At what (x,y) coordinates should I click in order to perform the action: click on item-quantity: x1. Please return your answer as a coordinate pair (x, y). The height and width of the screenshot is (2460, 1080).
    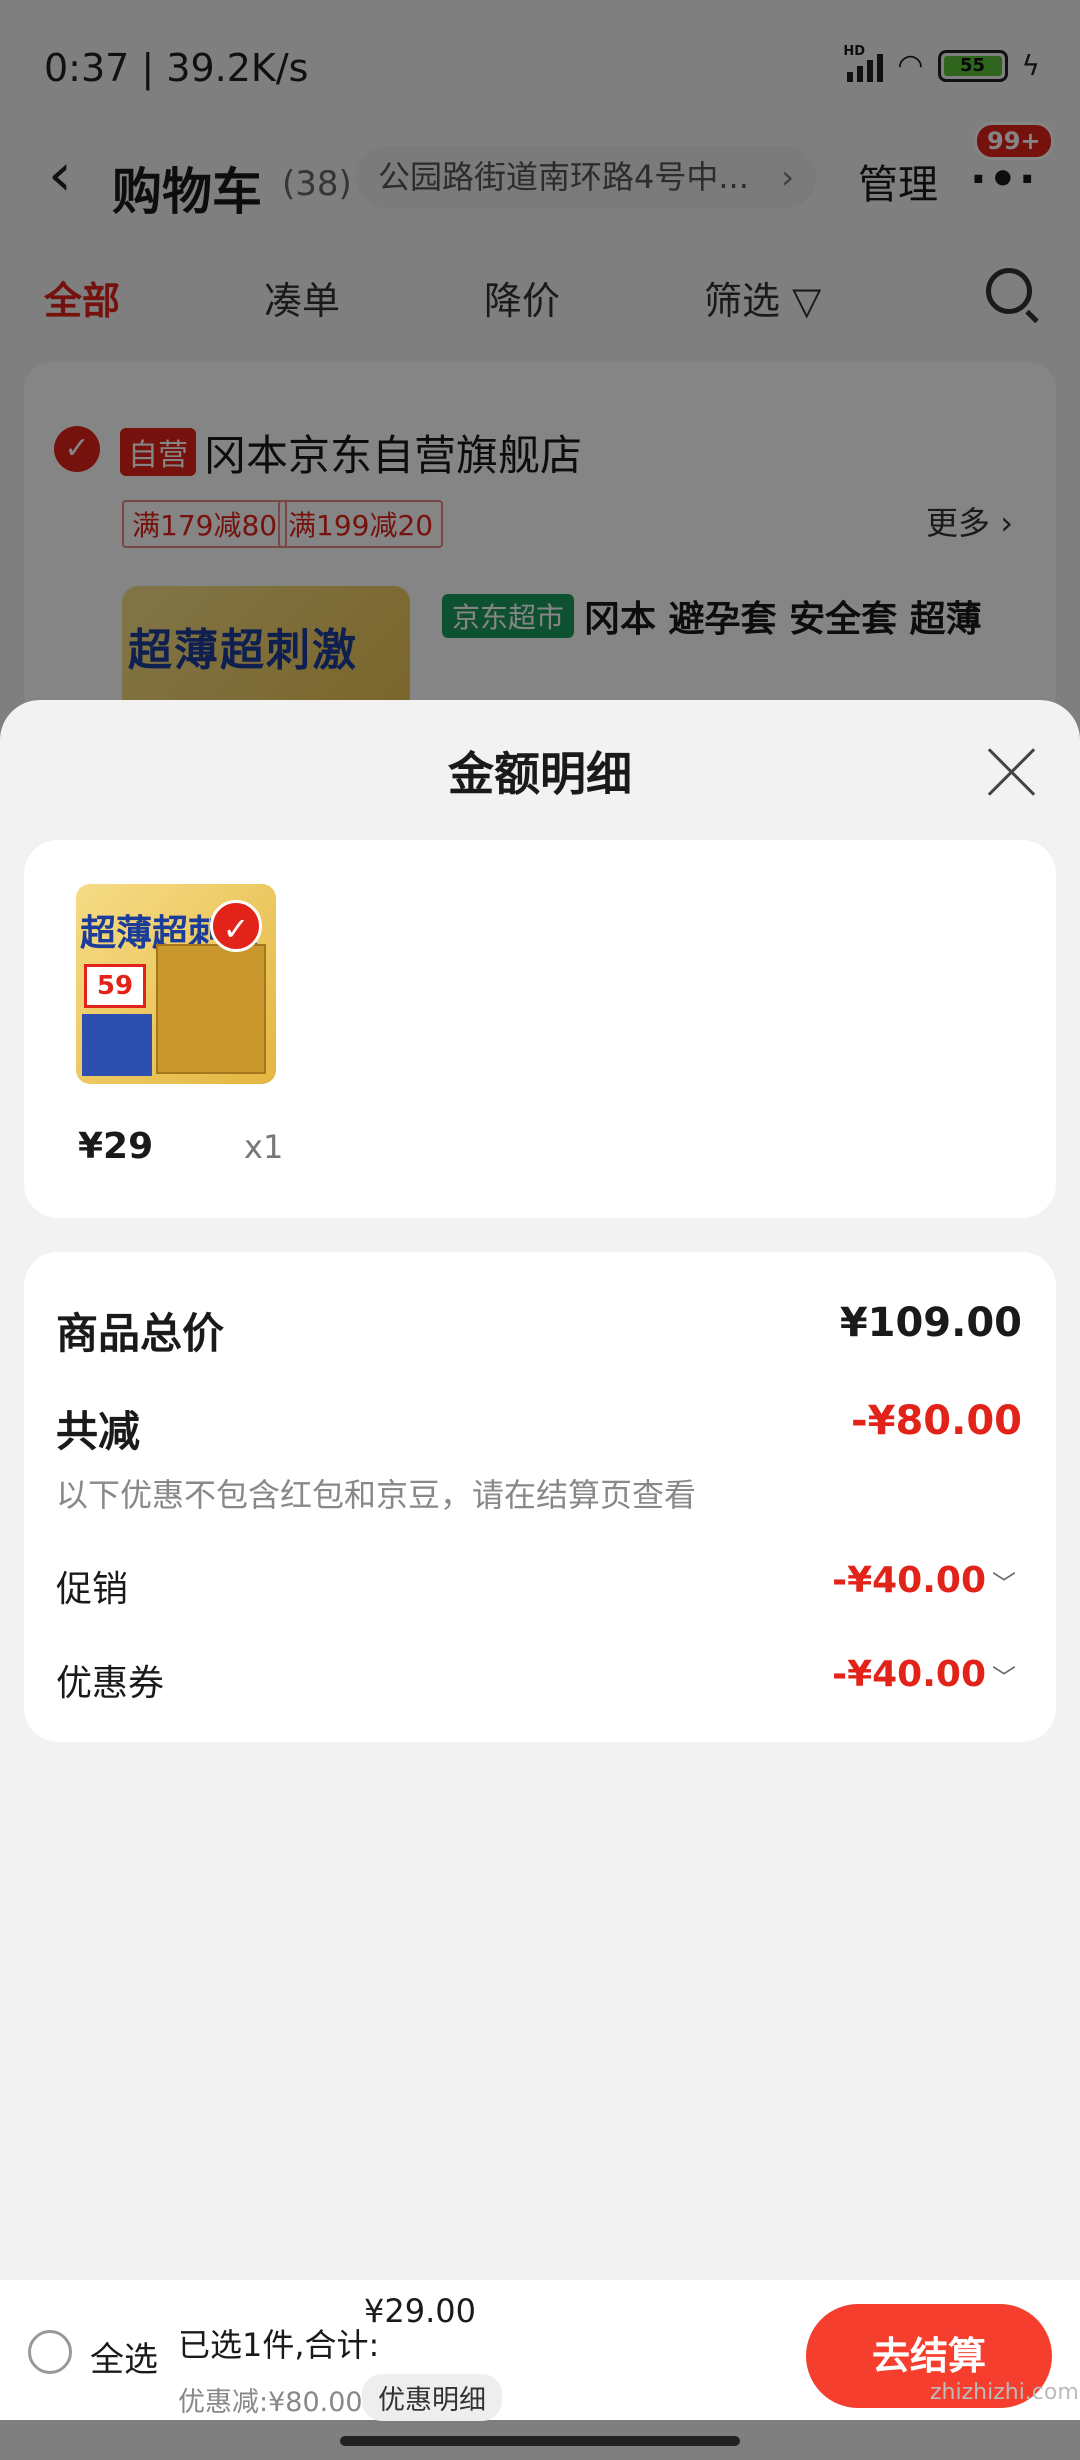
    Looking at the image, I should click on (264, 1147).